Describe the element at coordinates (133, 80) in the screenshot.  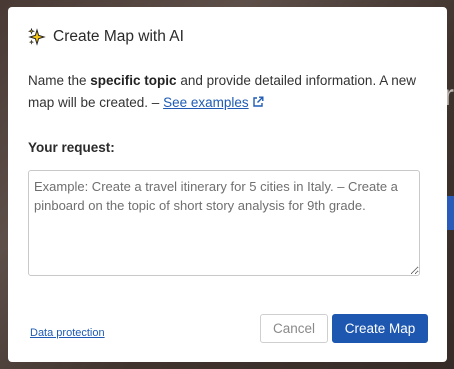
I see `description-bold: specific topic` at that location.